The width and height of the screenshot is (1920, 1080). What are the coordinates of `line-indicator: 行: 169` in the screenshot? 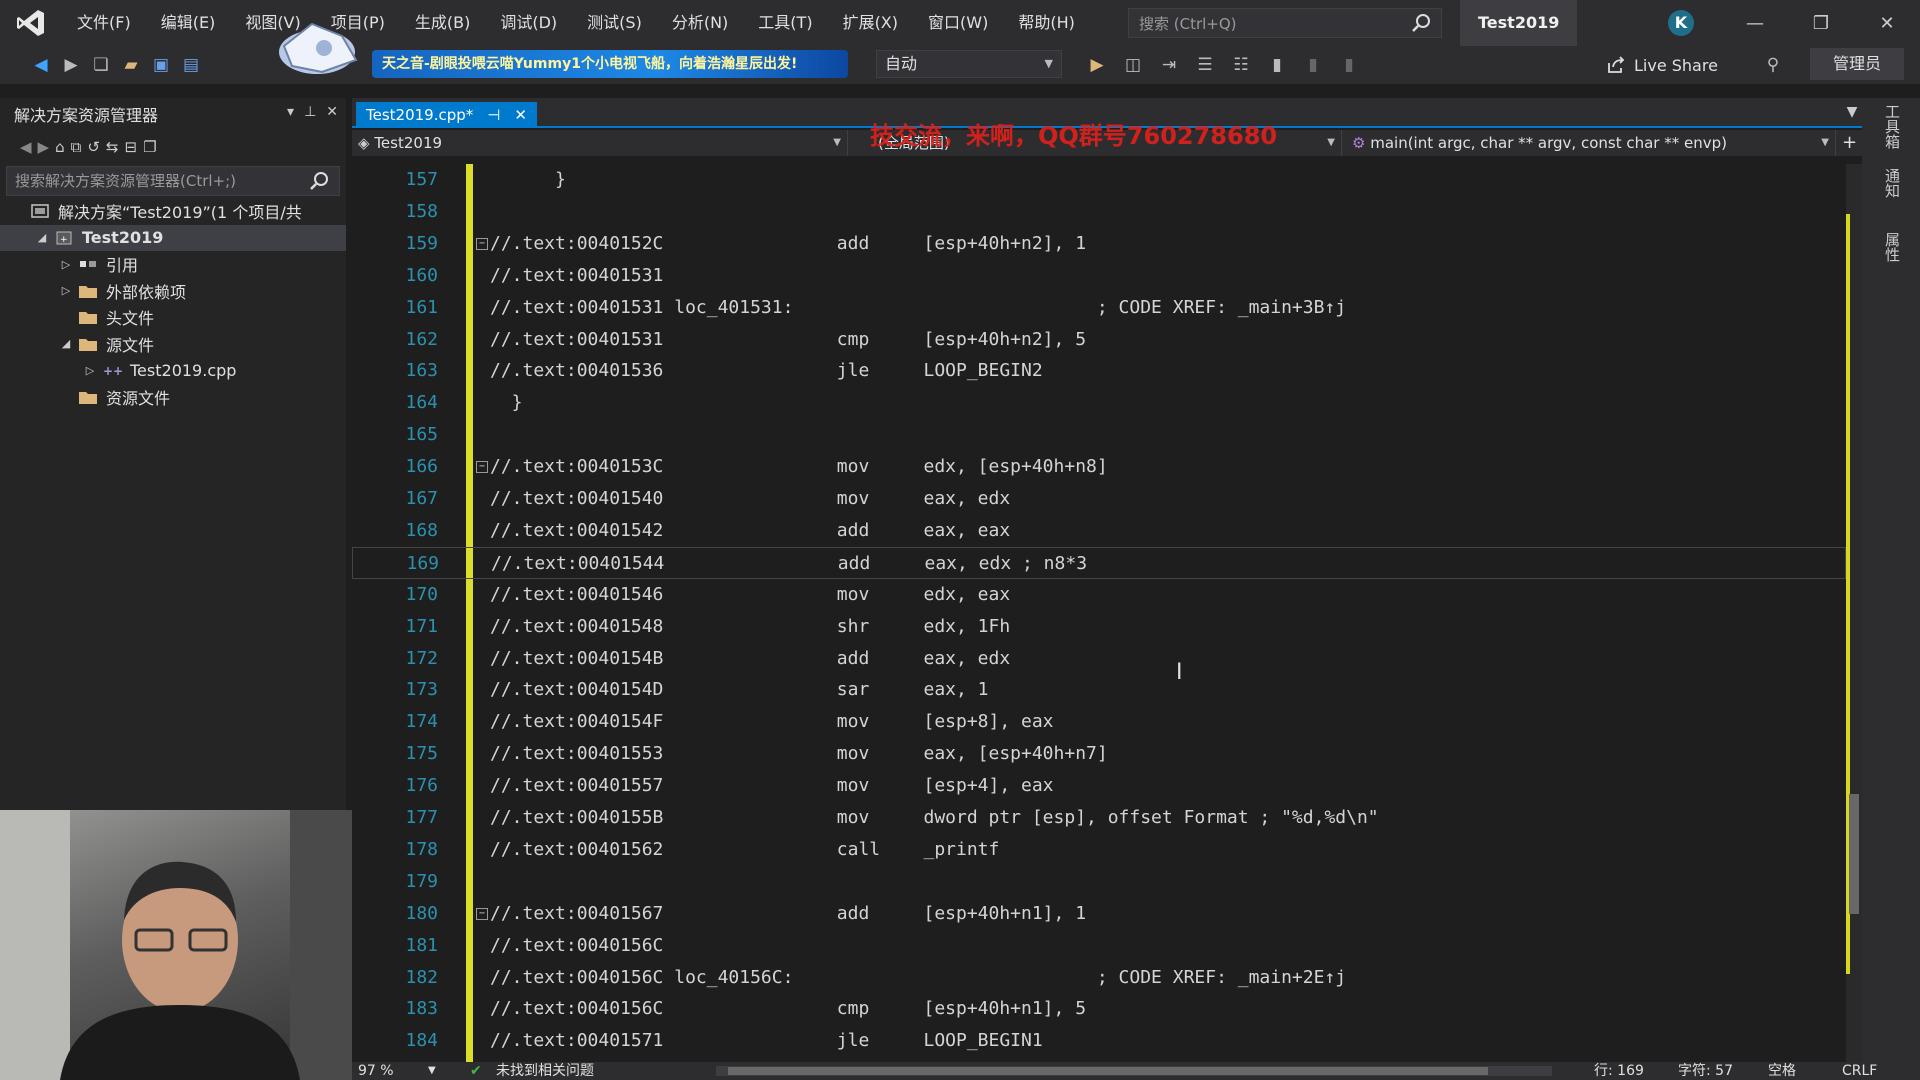 It's located at (1619, 1071).